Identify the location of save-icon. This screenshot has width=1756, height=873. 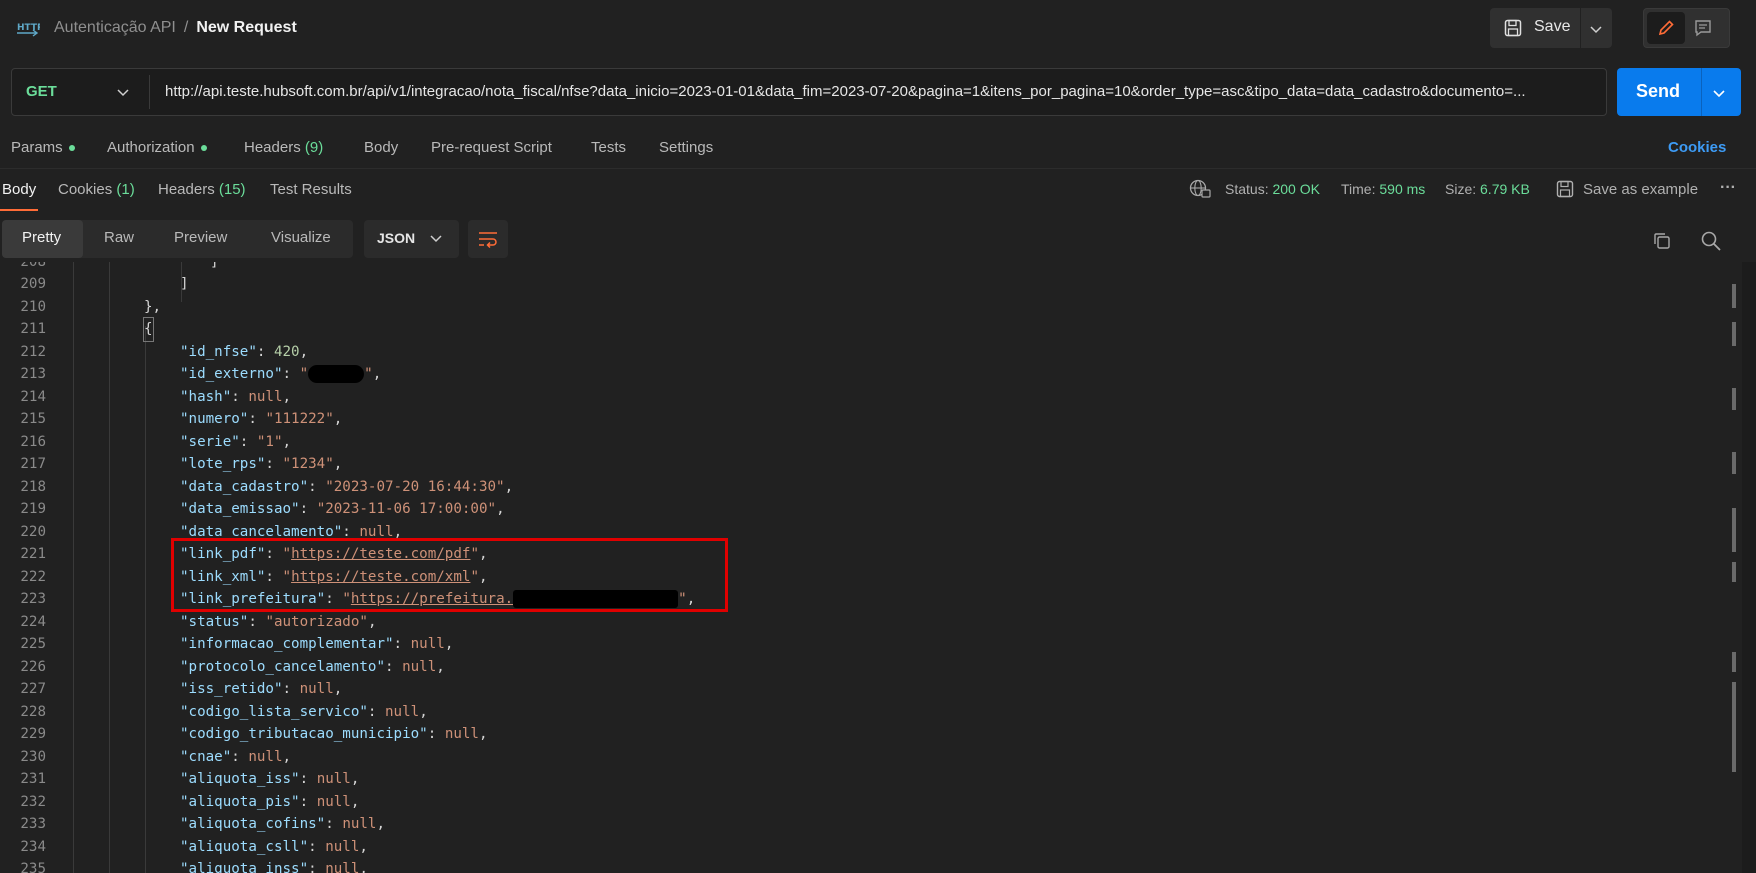
(1513, 30).